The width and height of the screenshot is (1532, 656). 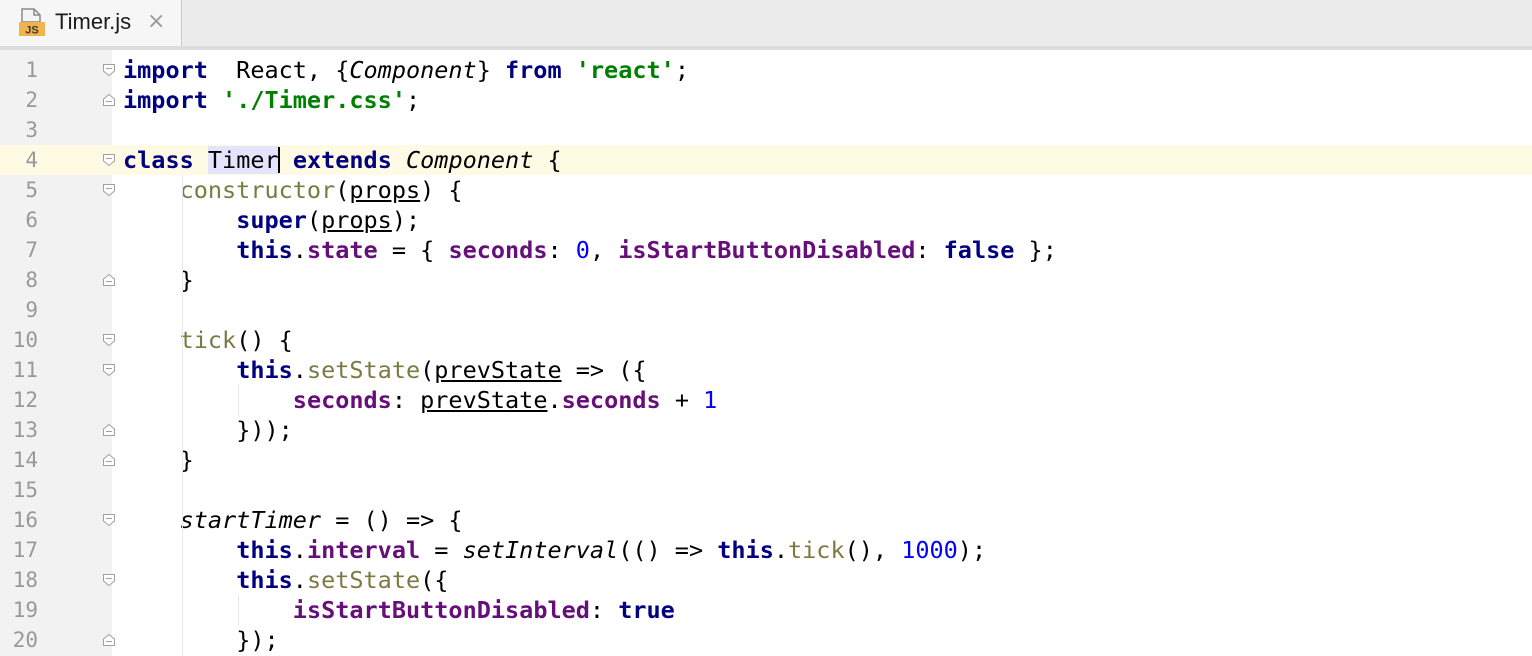 I want to click on code-line: 15, so click(x=766, y=490).